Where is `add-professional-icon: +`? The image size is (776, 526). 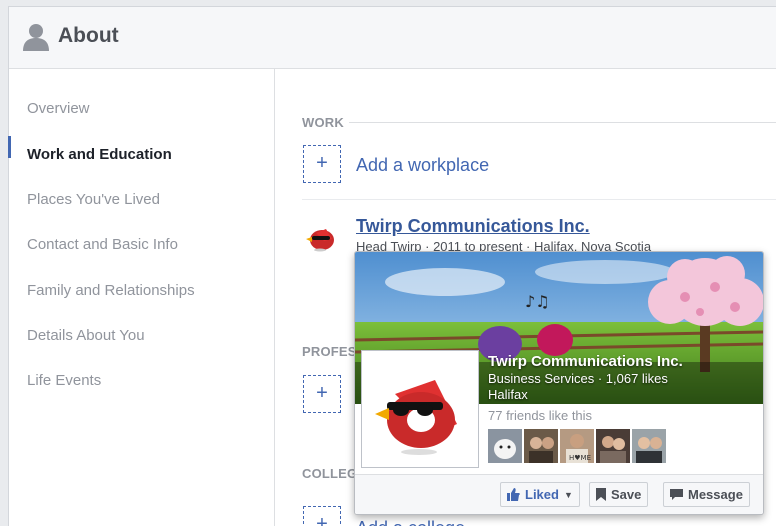 add-professional-icon: + is located at coordinates (322, 394).